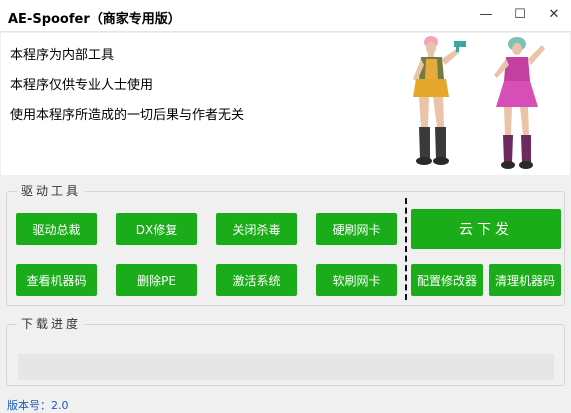 The image size is (571, 413). What do you see at coordinates (286, 367) in the screenshot?
I see `download-progress-bar` at bounding box center [286, 367].